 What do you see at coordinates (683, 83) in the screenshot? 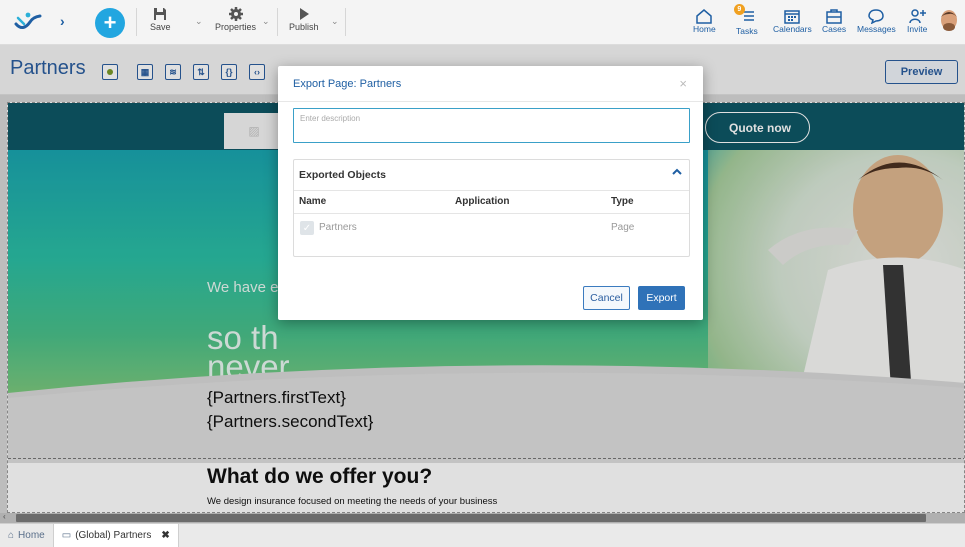
I see `close-icon: ×` at bounding box center [683, 83].